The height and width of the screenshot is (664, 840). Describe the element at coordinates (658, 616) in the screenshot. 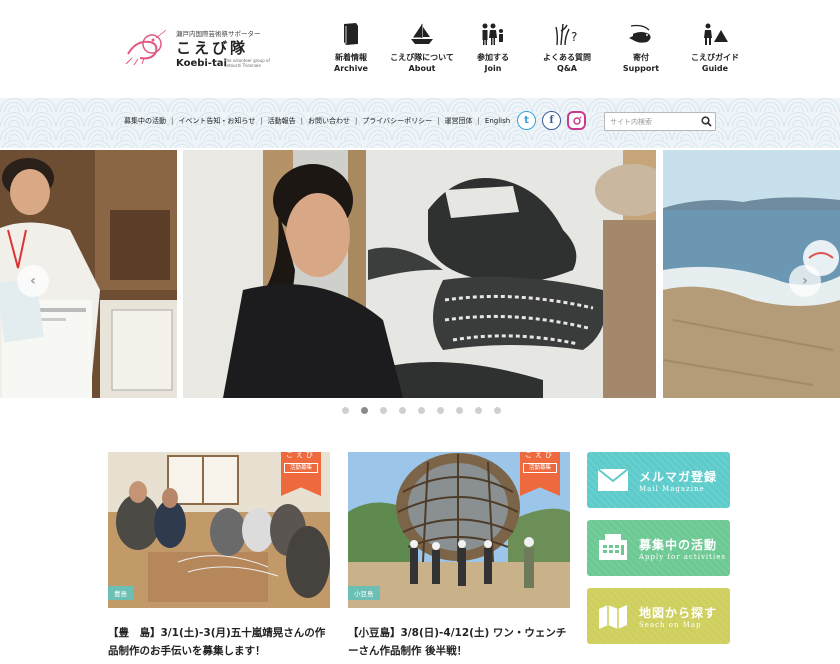

I see `search-map-banner: 地図から探す Seach on Map` at that location.